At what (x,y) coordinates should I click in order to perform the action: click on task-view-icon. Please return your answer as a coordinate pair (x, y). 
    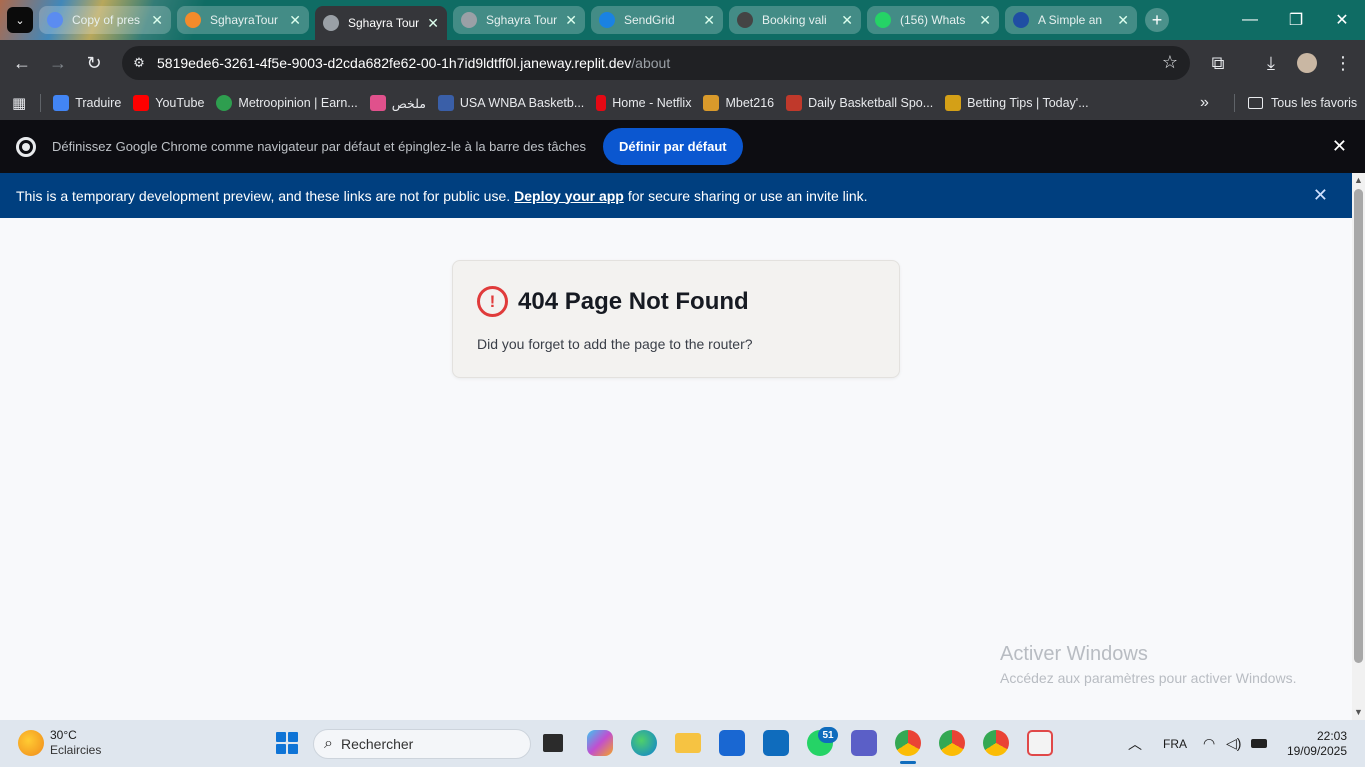
    Looking at the image, I should click on (553, 743).